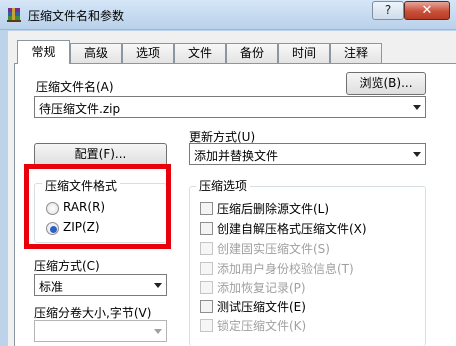 The image size is (456, 346). I want to click on tab-backup: 备份, so click(252, 53).